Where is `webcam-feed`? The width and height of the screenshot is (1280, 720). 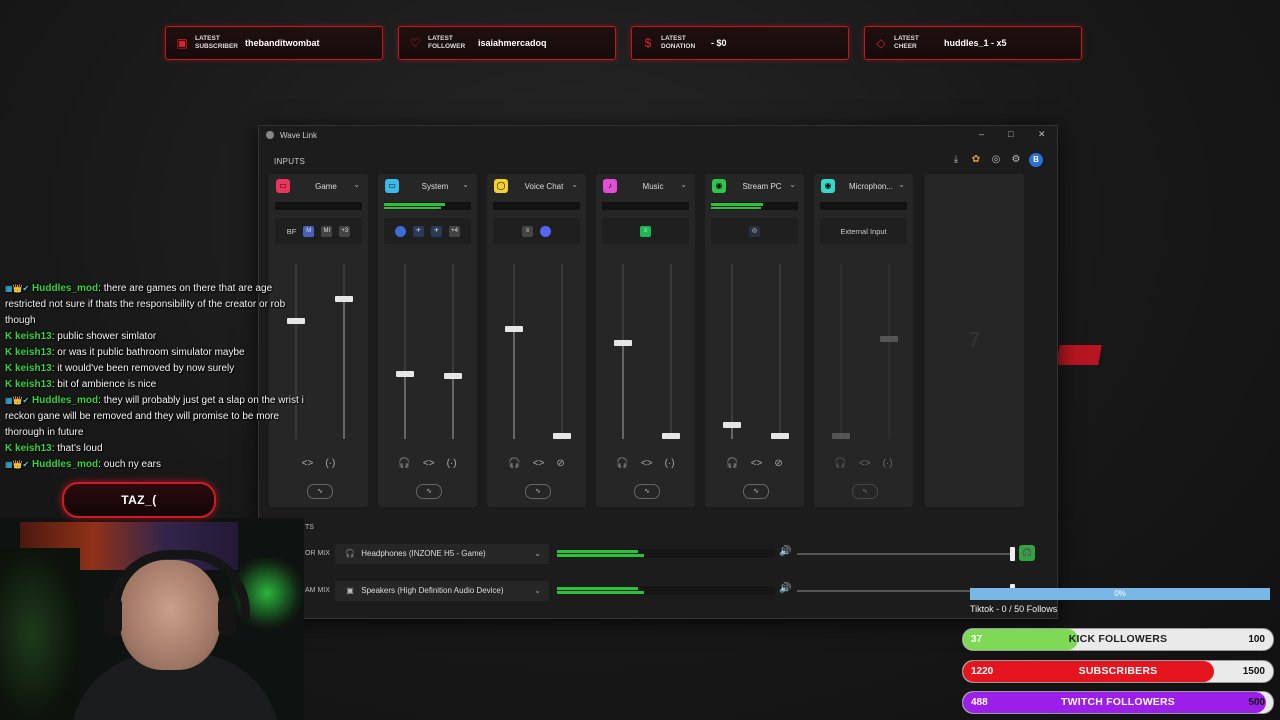
webcam-feed is located at coordinates (152, 619).